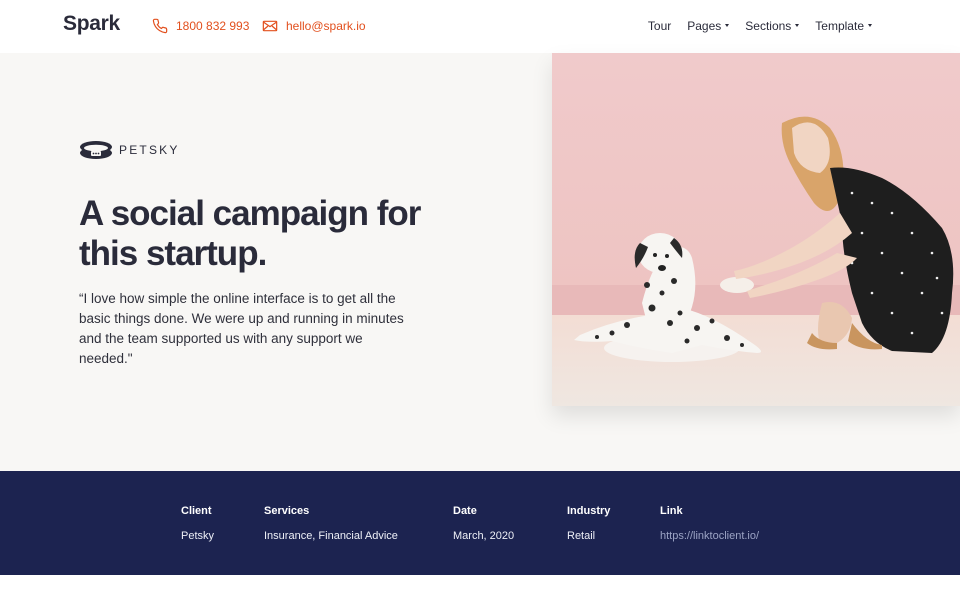 This screenshot has width=960, height=600. Describe the element at coordinates (196, 511) in the screenshot. I see `detail-label: Client` at that location.